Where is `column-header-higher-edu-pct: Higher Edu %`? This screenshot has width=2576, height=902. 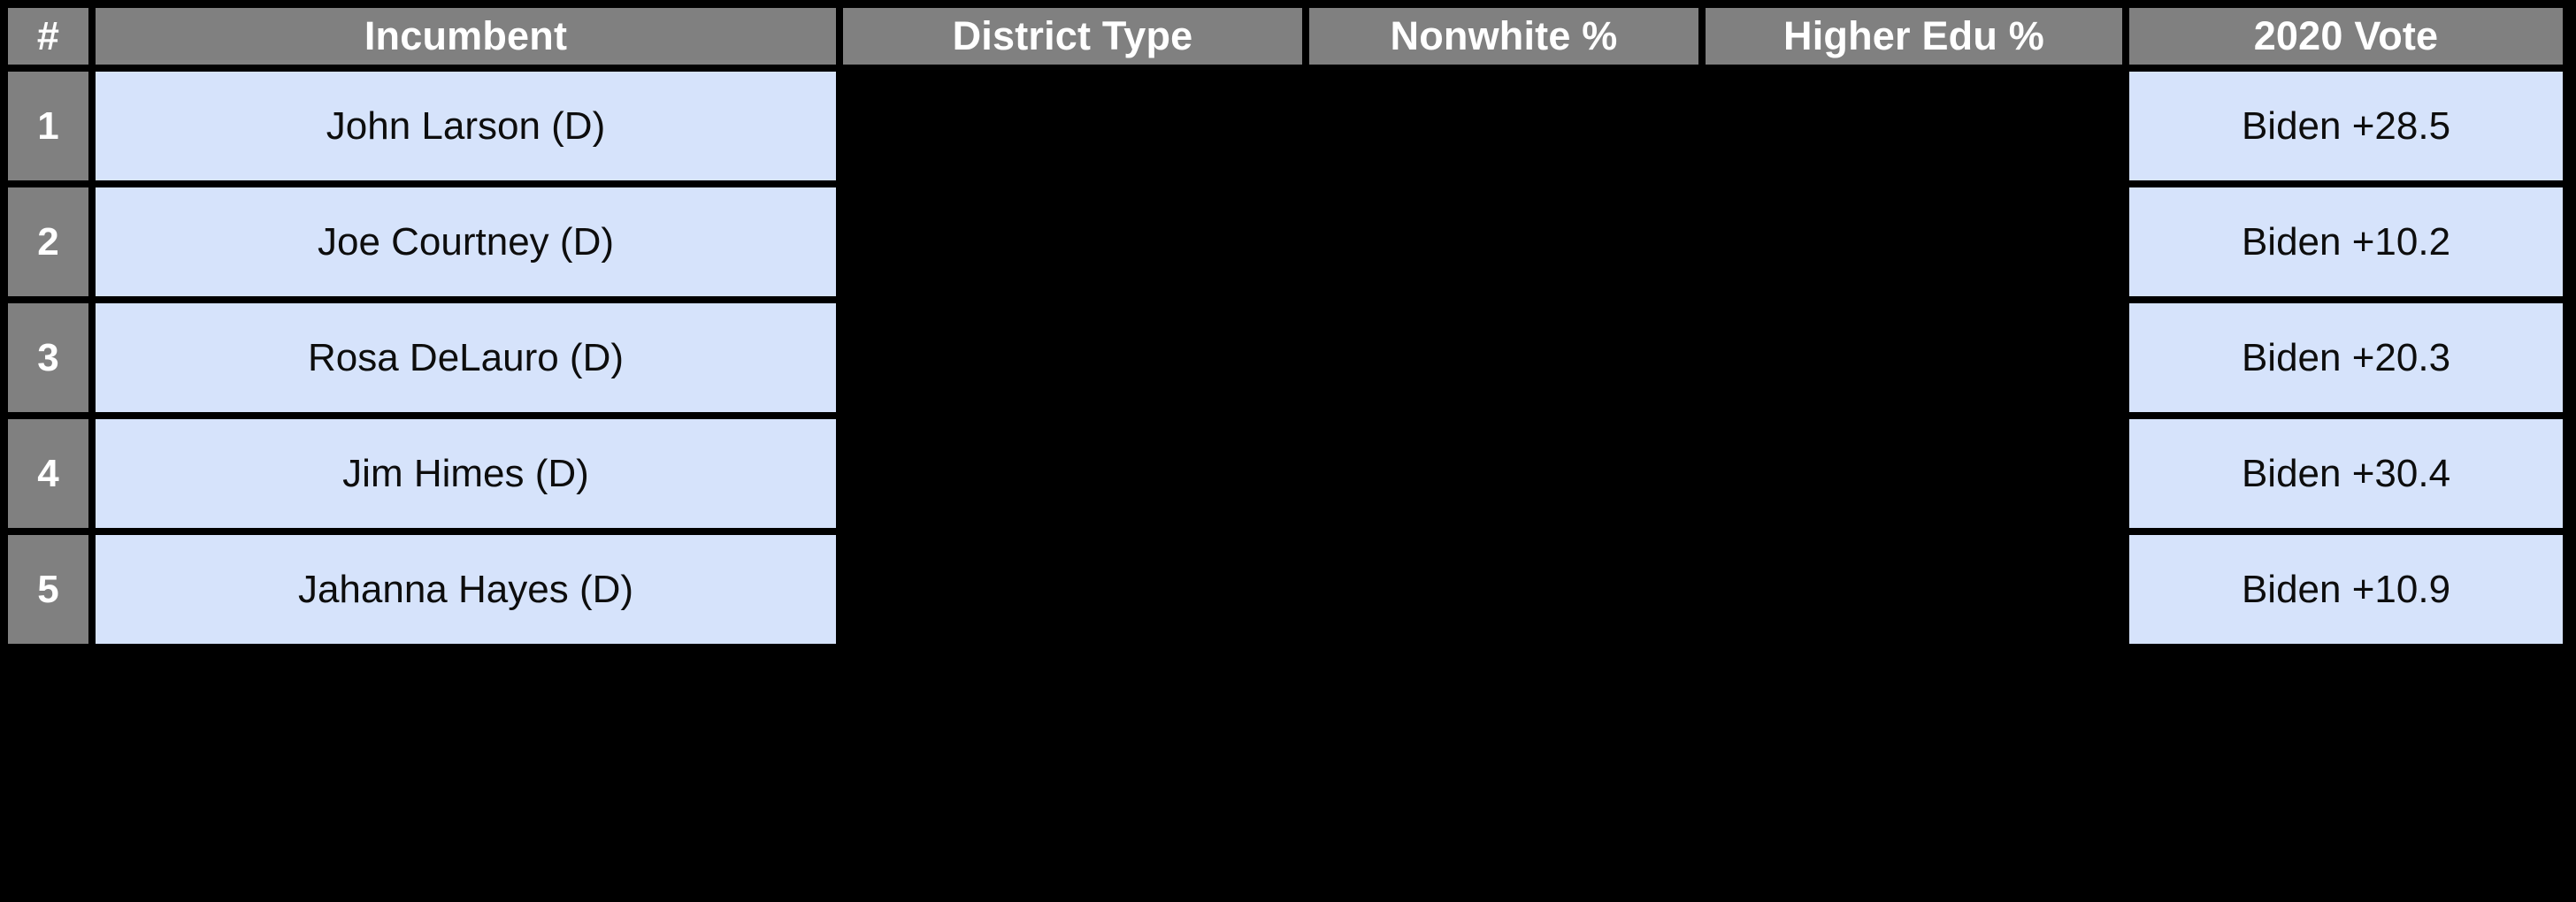 column-header-higher-edu-pct: Higher Edu % is located at coordinates (1914, 36).